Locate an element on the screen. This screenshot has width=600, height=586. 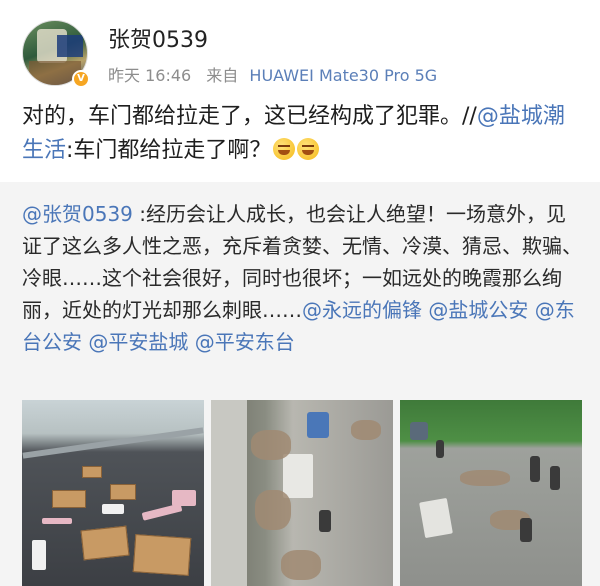
mention-link: @平安盐城 is located at coordinates (138, 342).